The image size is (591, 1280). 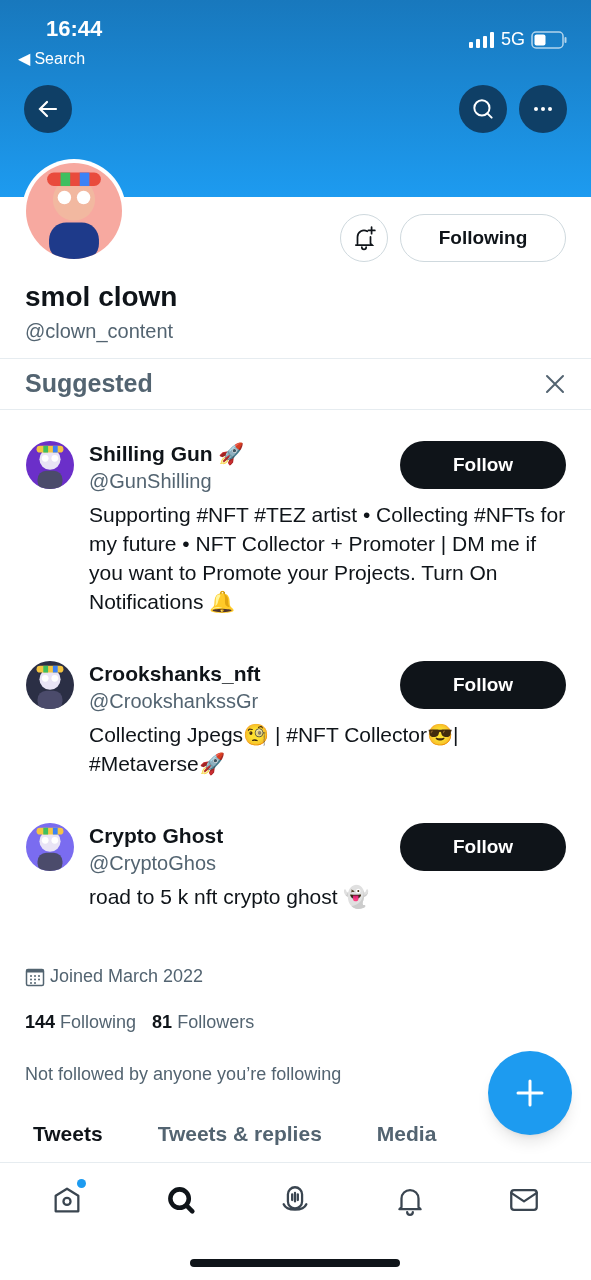 What do you see at coordinates (48, 109) in the screenshot?
I see `back-button` at bounding box center [48, 109].